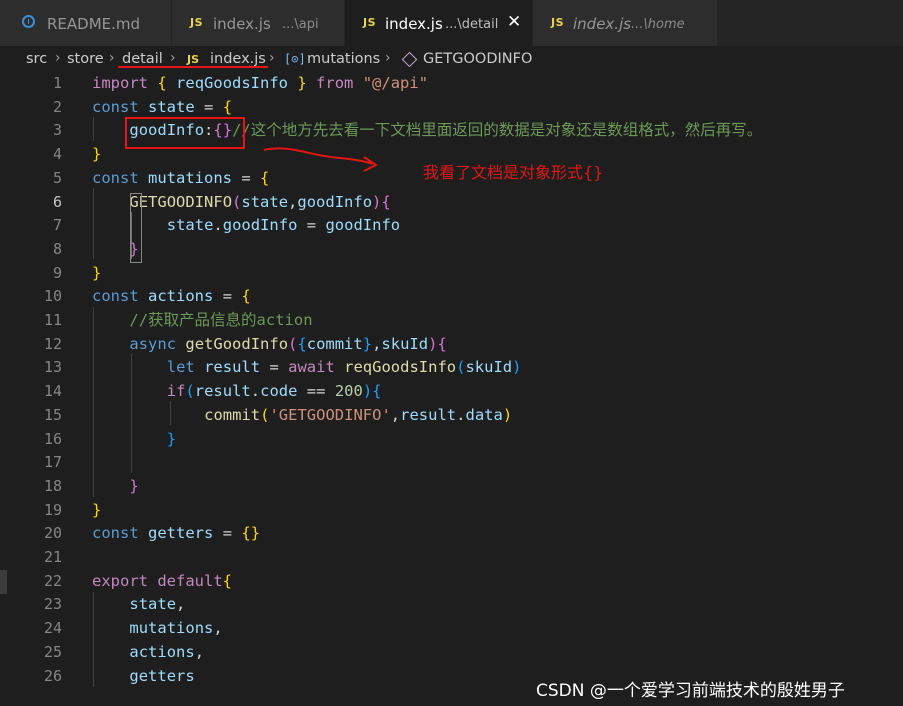 This screenshot has height=706, width=903. Describe the element at coordinates (52, 580) in the screenshot. I see `line-number: 22` at that location.